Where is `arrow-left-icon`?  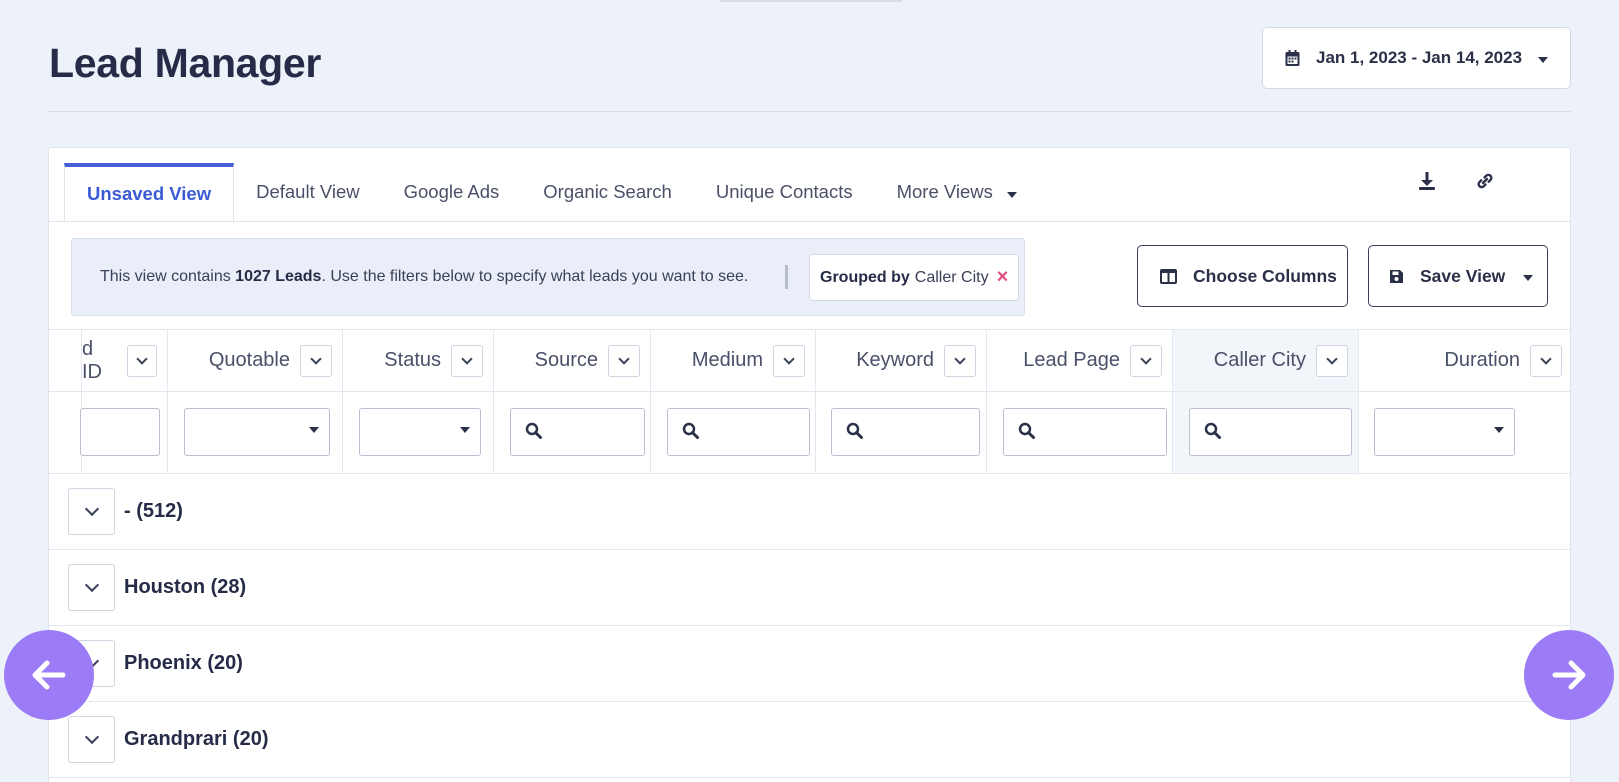
arrow-left-icon is located at coordinates (49, 675).